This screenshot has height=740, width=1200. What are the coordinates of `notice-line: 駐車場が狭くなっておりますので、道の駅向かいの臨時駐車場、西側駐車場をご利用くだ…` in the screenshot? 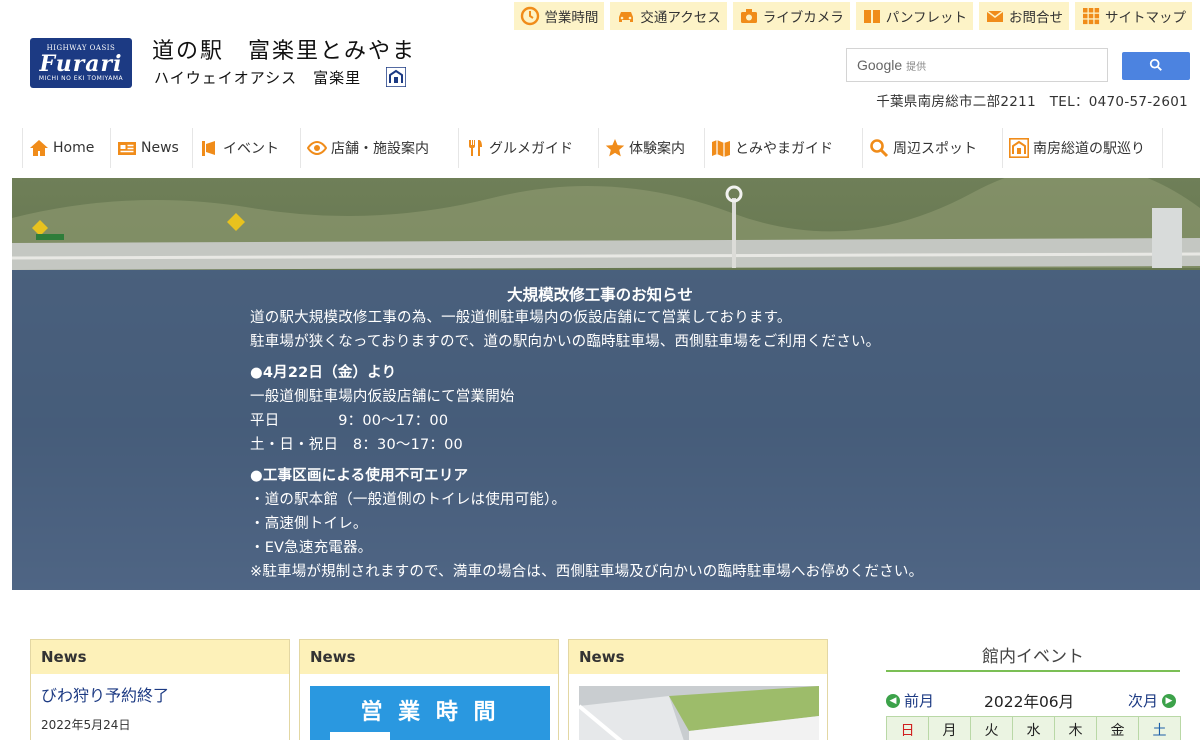 It's located at (565, 342).